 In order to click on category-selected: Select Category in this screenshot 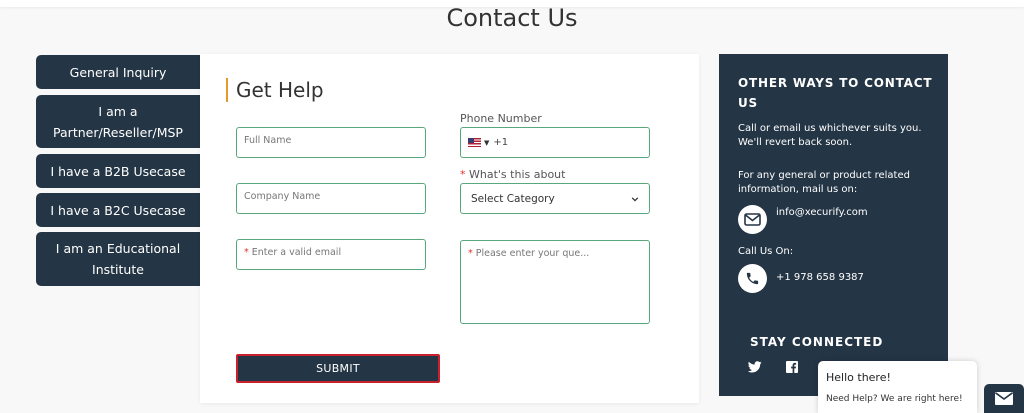, I will do `click(513, 198)`.